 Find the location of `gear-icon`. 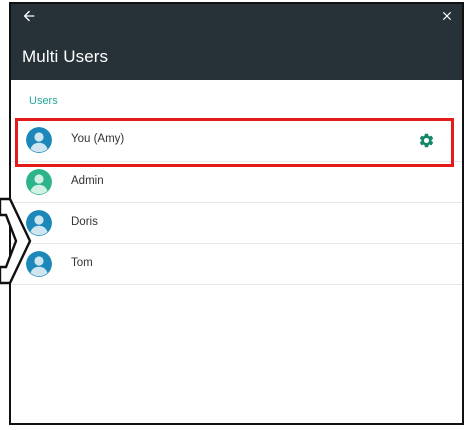

gear-icon is located at coordinates (426, 140).